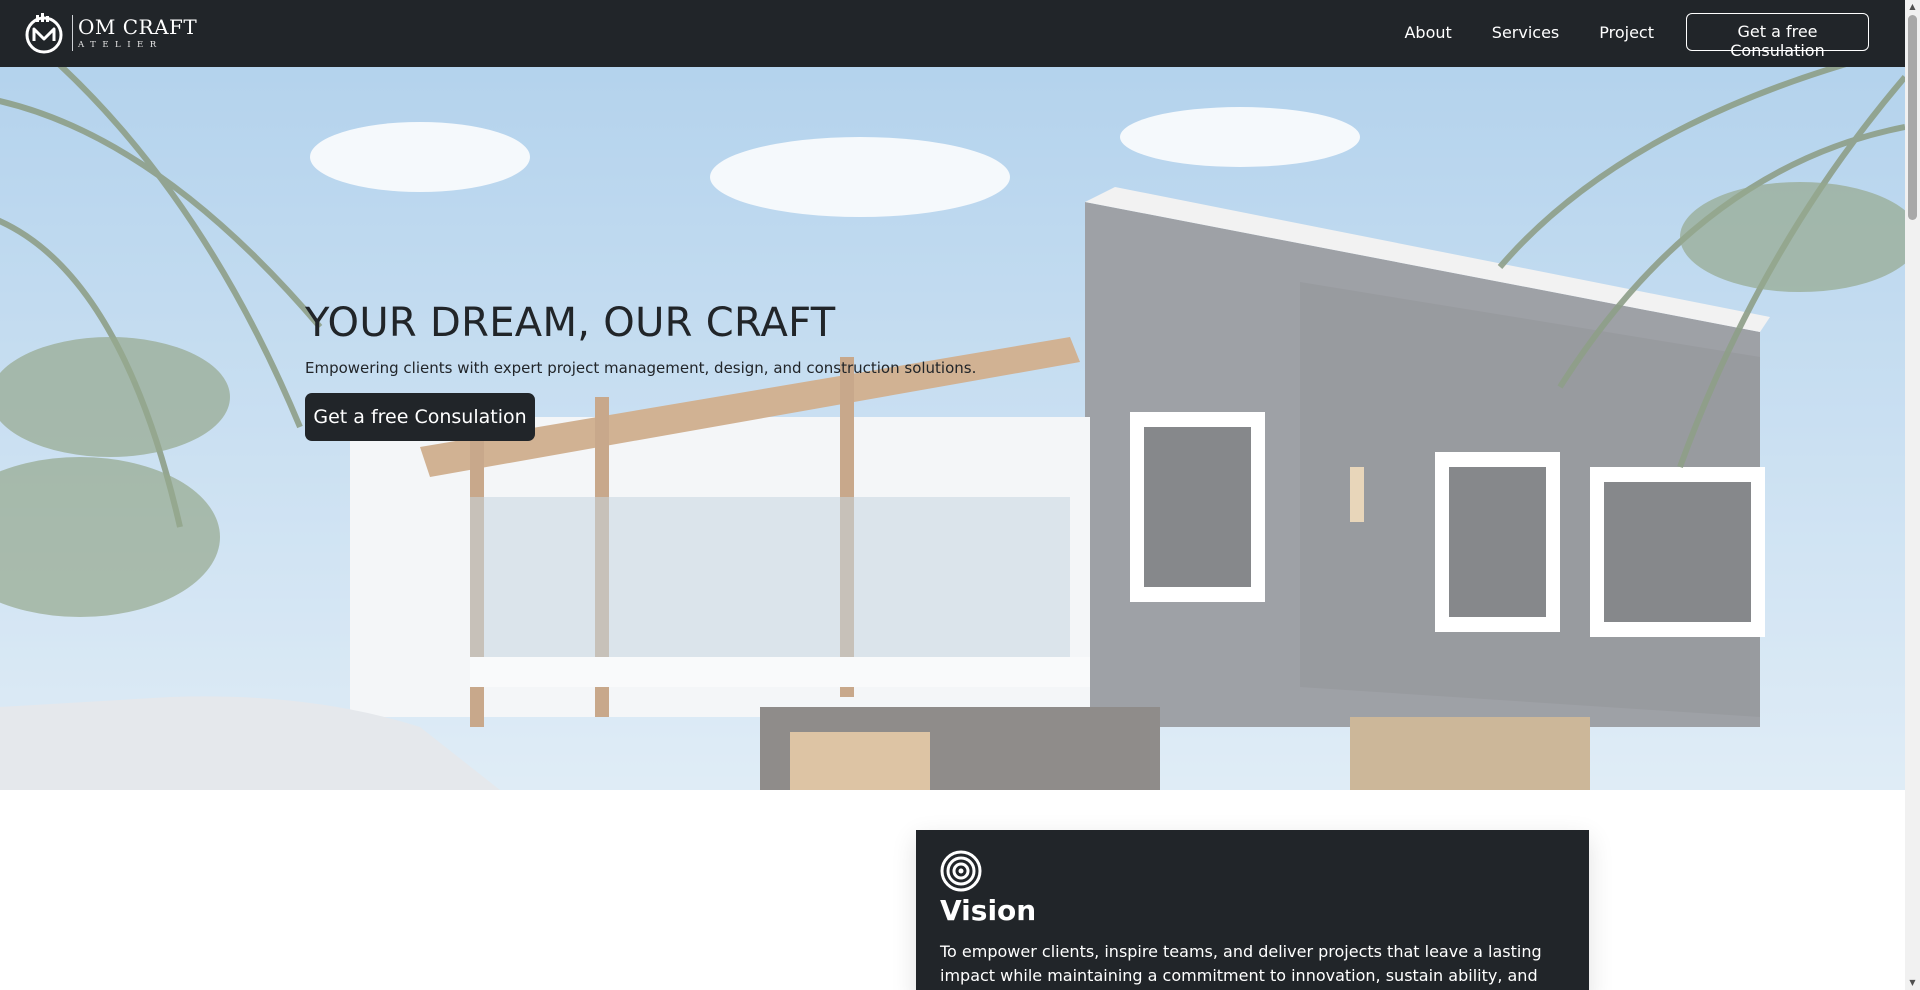  What do you see at coordinates (1912, 117) in the screenshot?
I see `scrollbar-thumb` at bounding box center [1912, 117].